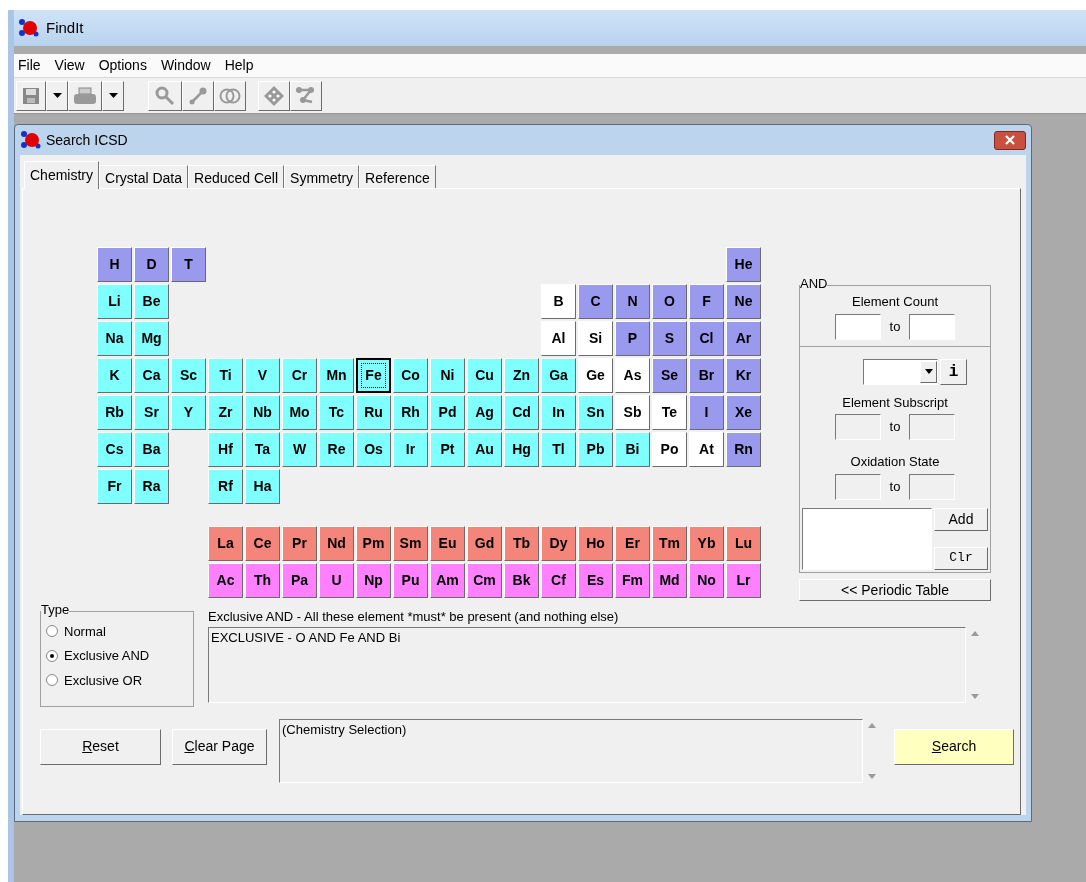  Describe the element at coordinates (669, 449) in the screenshot. I see `element-button: Po` at that location.